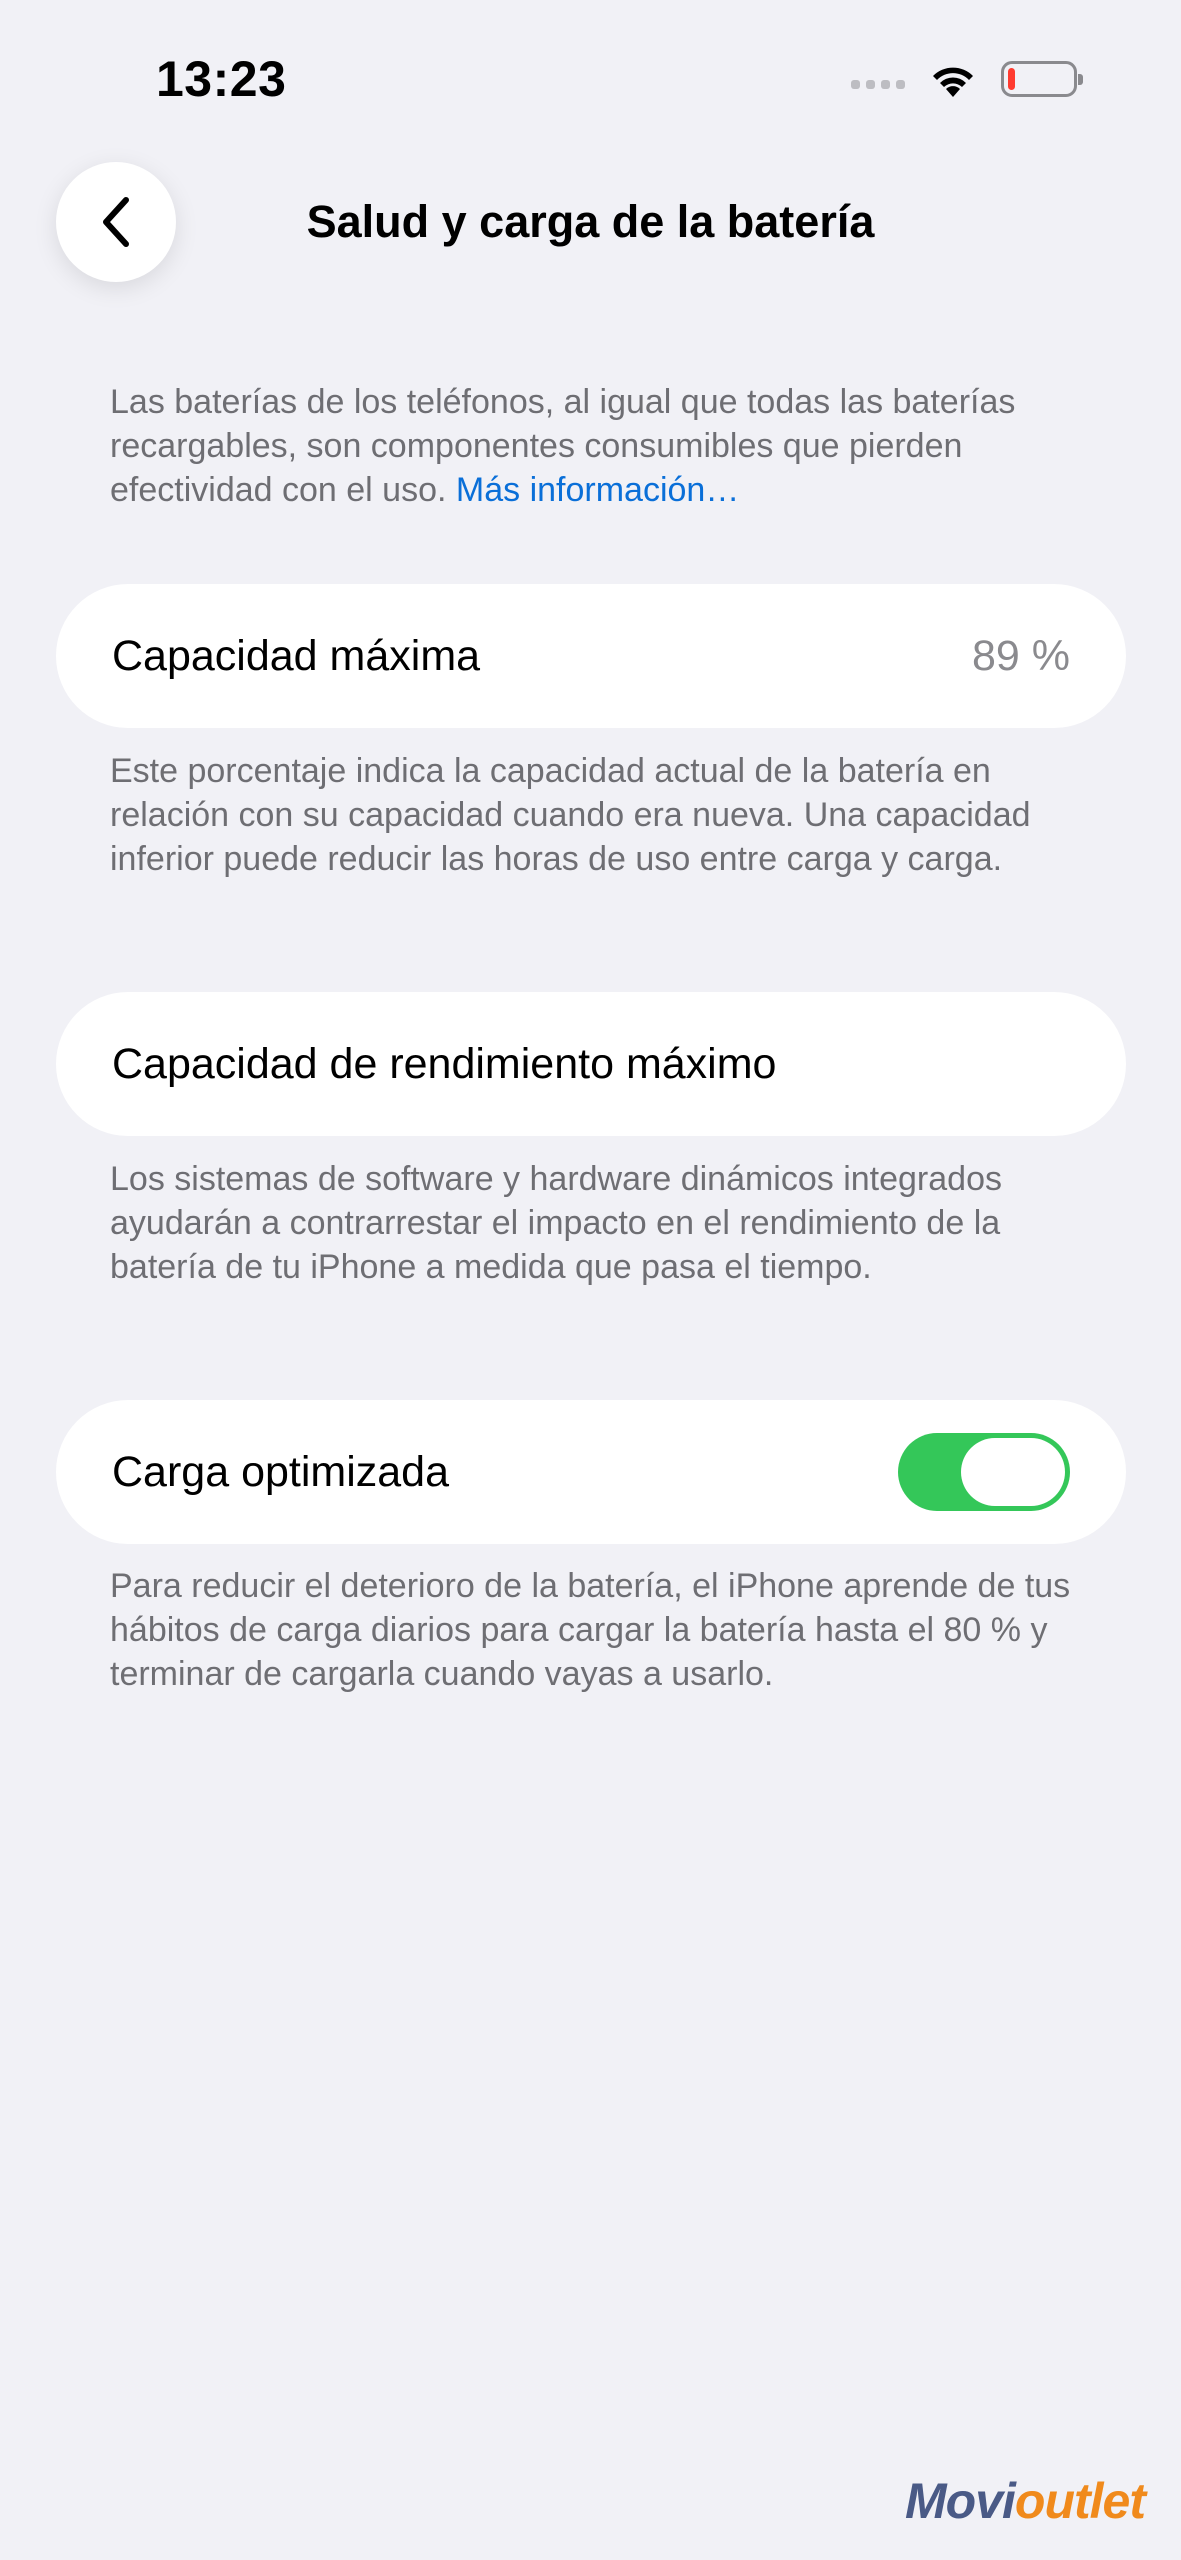 This screenshot has width=1181, height=2560. I want to click on peak-performance-label: Capacidad de rendimiento máximo, so click(444, 1063).